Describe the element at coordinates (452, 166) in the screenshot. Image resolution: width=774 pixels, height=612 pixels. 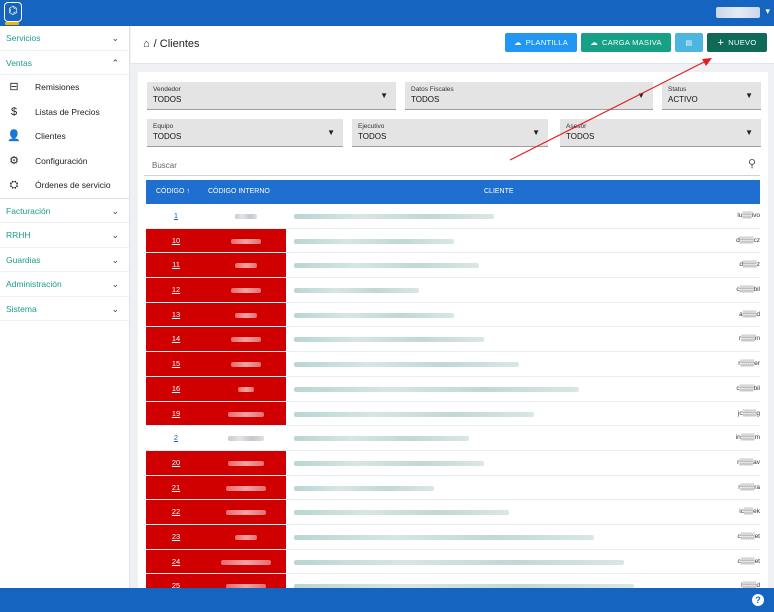
I see `search-field: Buscar ⚲` at that location.